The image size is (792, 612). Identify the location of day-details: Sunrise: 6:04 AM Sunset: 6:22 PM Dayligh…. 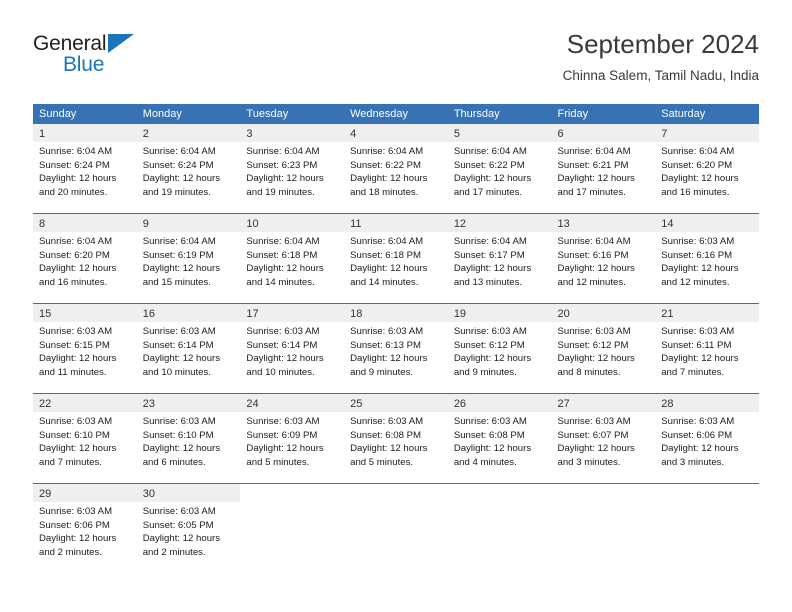
(396, 170).